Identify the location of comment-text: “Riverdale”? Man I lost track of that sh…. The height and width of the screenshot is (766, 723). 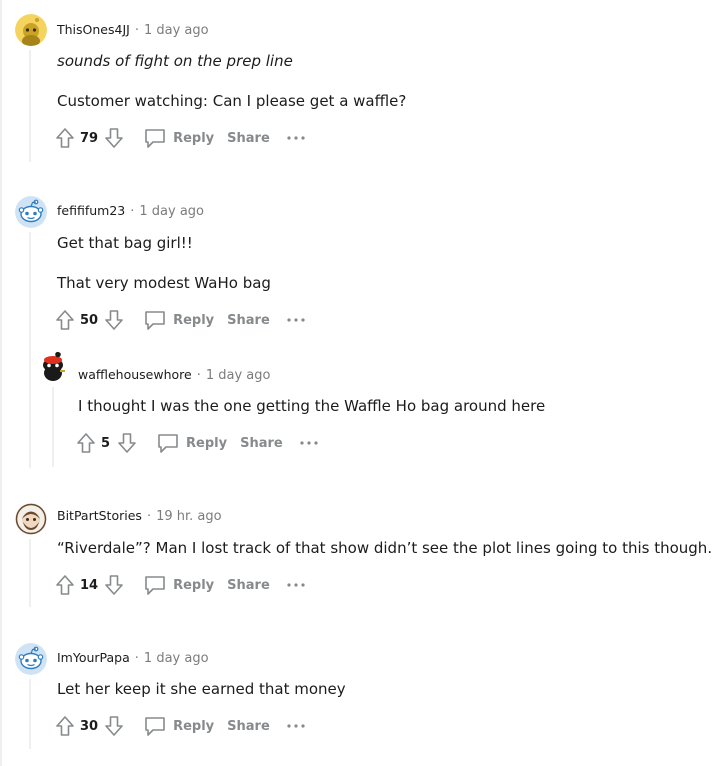
(385, 548).